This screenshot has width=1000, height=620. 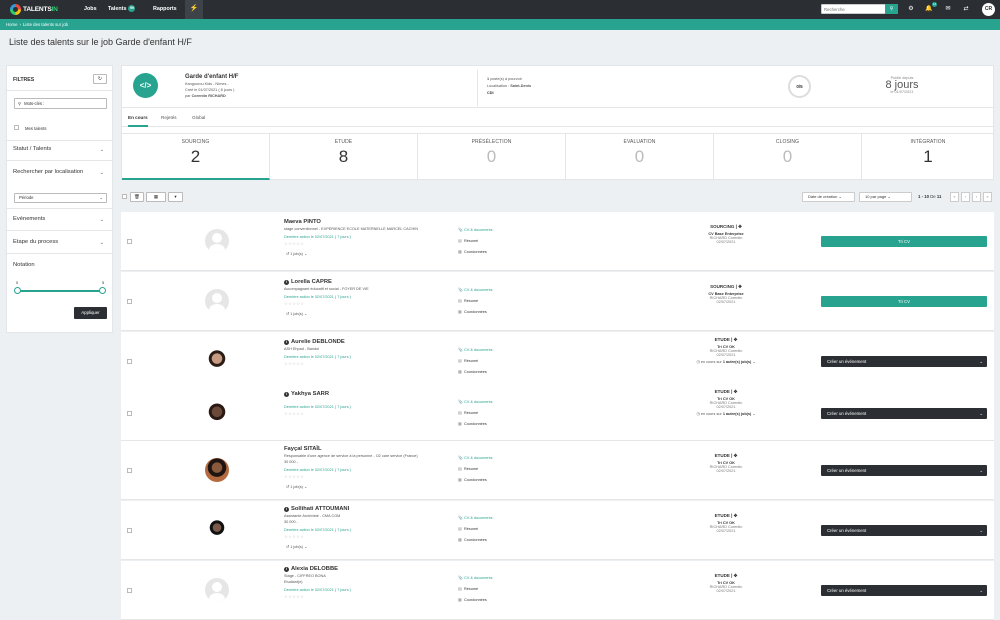 I want to click on nav-jobs: Jobs, so click(x=90, y=9).